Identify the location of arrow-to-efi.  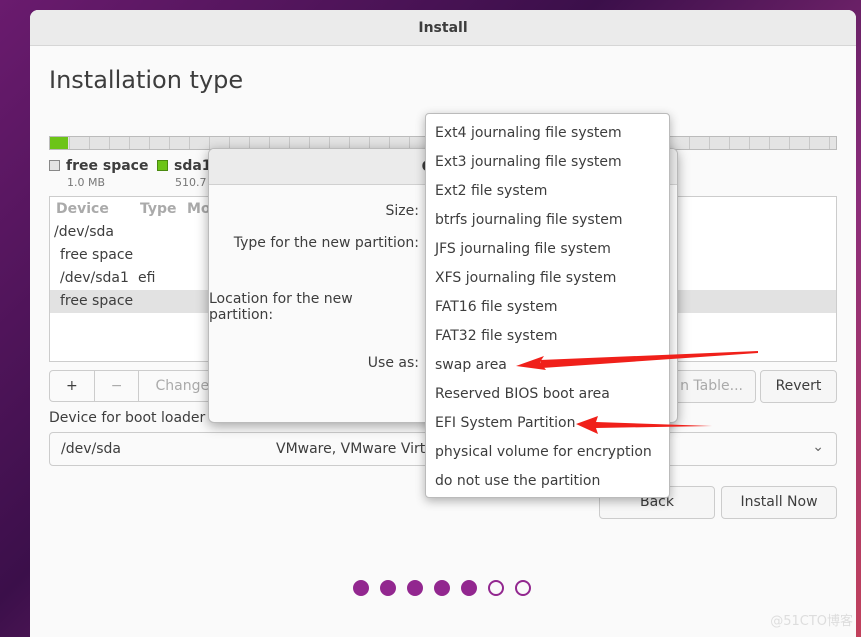
(644, 425).